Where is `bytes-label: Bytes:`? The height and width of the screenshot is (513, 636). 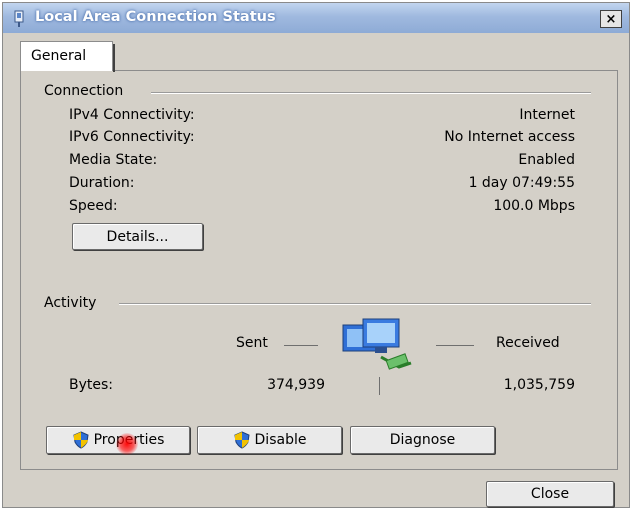 bytes-label: Bytes: is located at coordinates (91, 385).